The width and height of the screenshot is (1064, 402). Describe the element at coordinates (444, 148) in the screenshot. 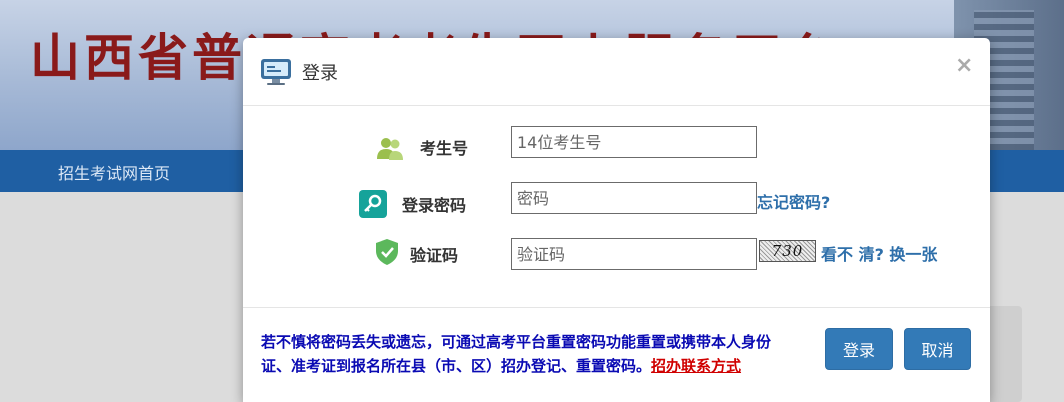

I see `exam-id-label: 考生号` at that location.